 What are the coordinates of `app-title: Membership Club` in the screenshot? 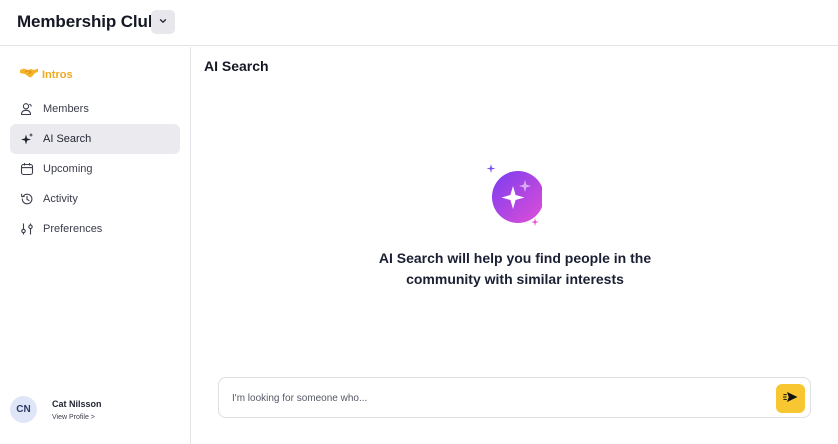 It's located at (88, 21).